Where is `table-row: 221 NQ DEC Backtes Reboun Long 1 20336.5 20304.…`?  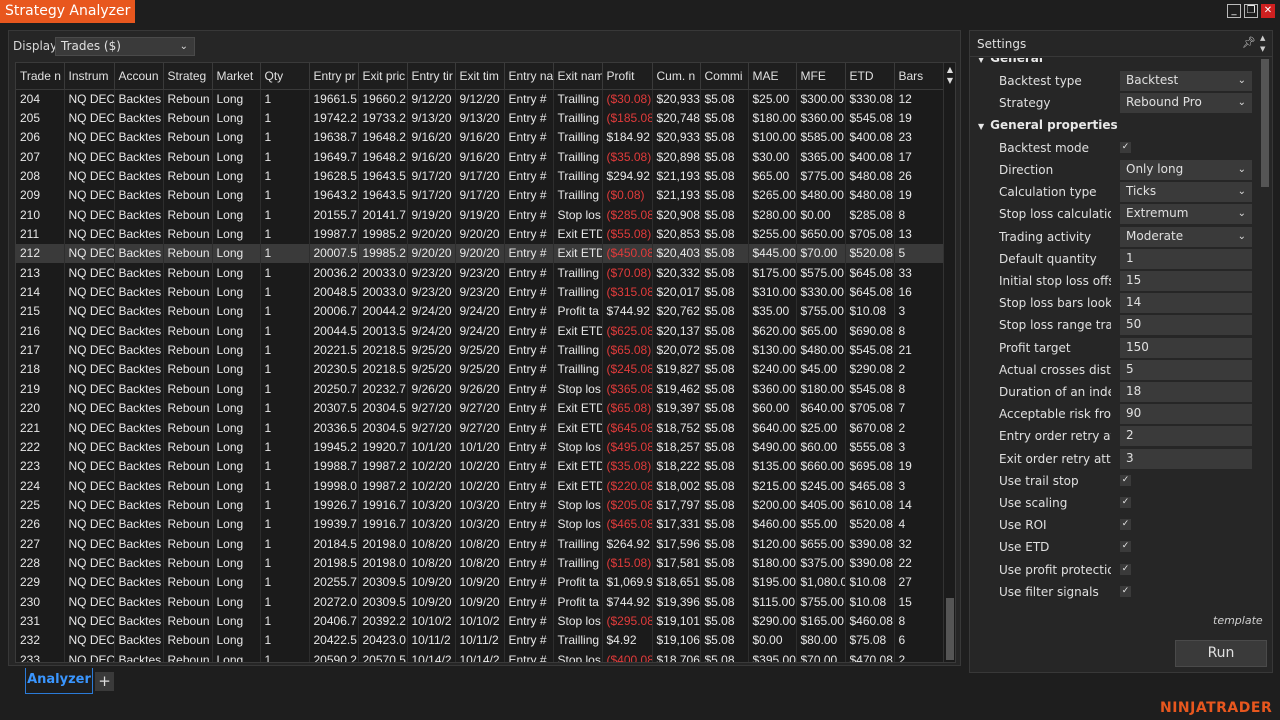 table-row: 221 NQ DEC Backtes Reboun Long 1 20336.5 20304.… is located at coordinates (483, 427).